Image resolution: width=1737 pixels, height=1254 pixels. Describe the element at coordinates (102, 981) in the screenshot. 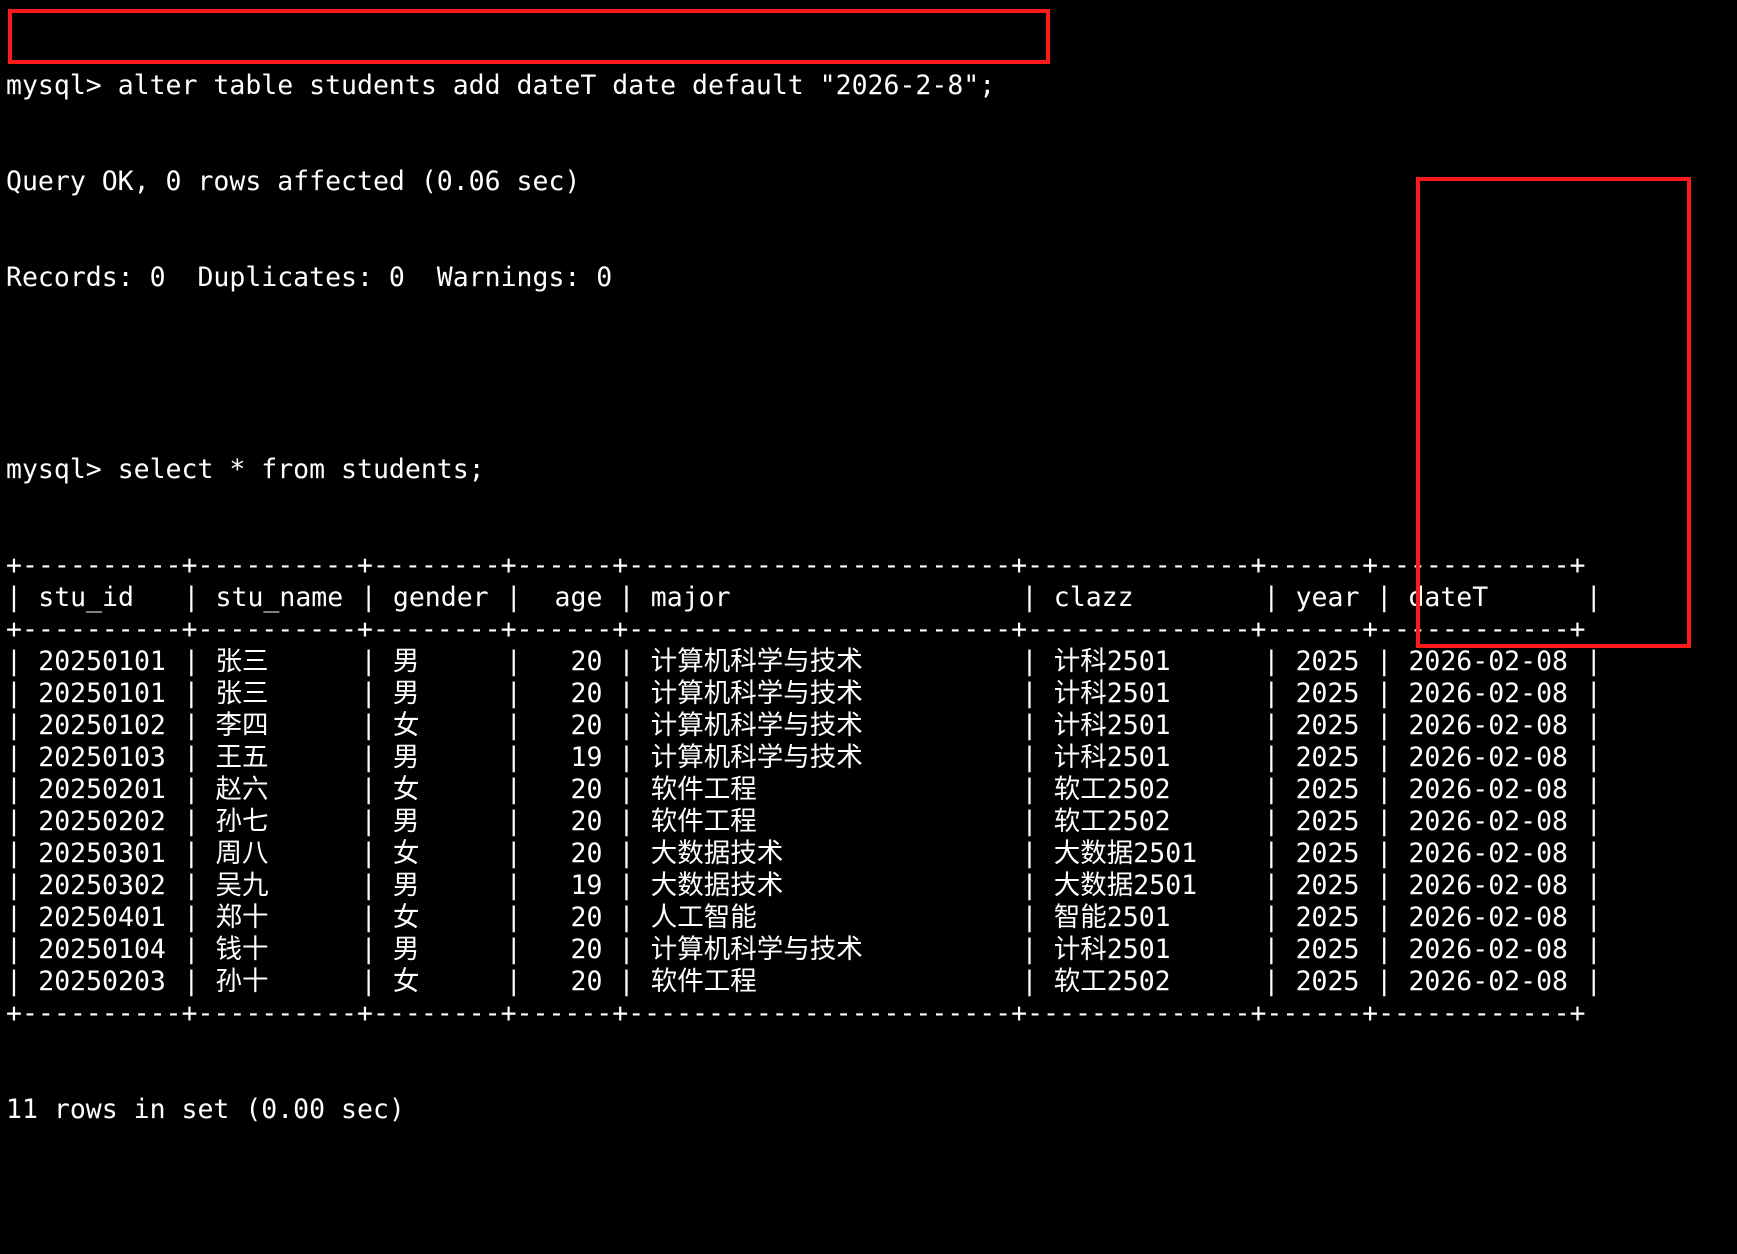

I see `table-cell-stu-id: 20250203` at that location.